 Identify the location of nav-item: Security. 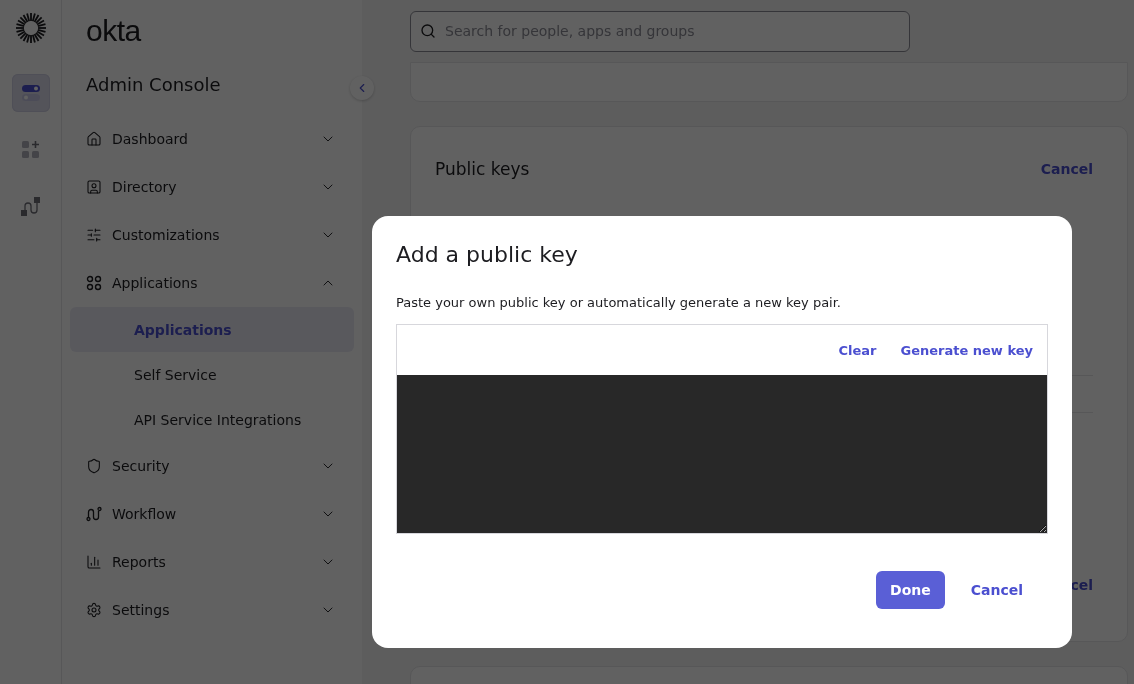
(212, 466).